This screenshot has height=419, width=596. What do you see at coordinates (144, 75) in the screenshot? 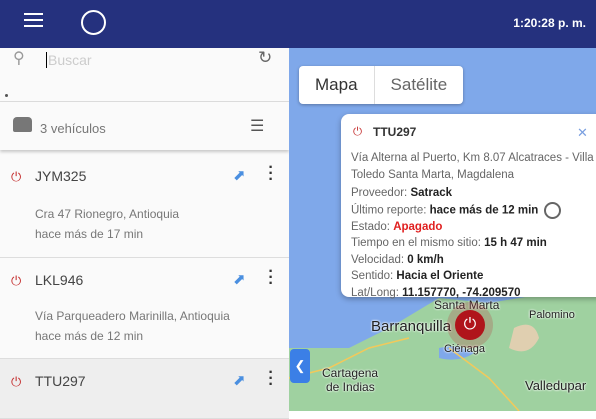
I see `search-bar: ⚲ Buscar ↻` at bounding box center [144, 75].